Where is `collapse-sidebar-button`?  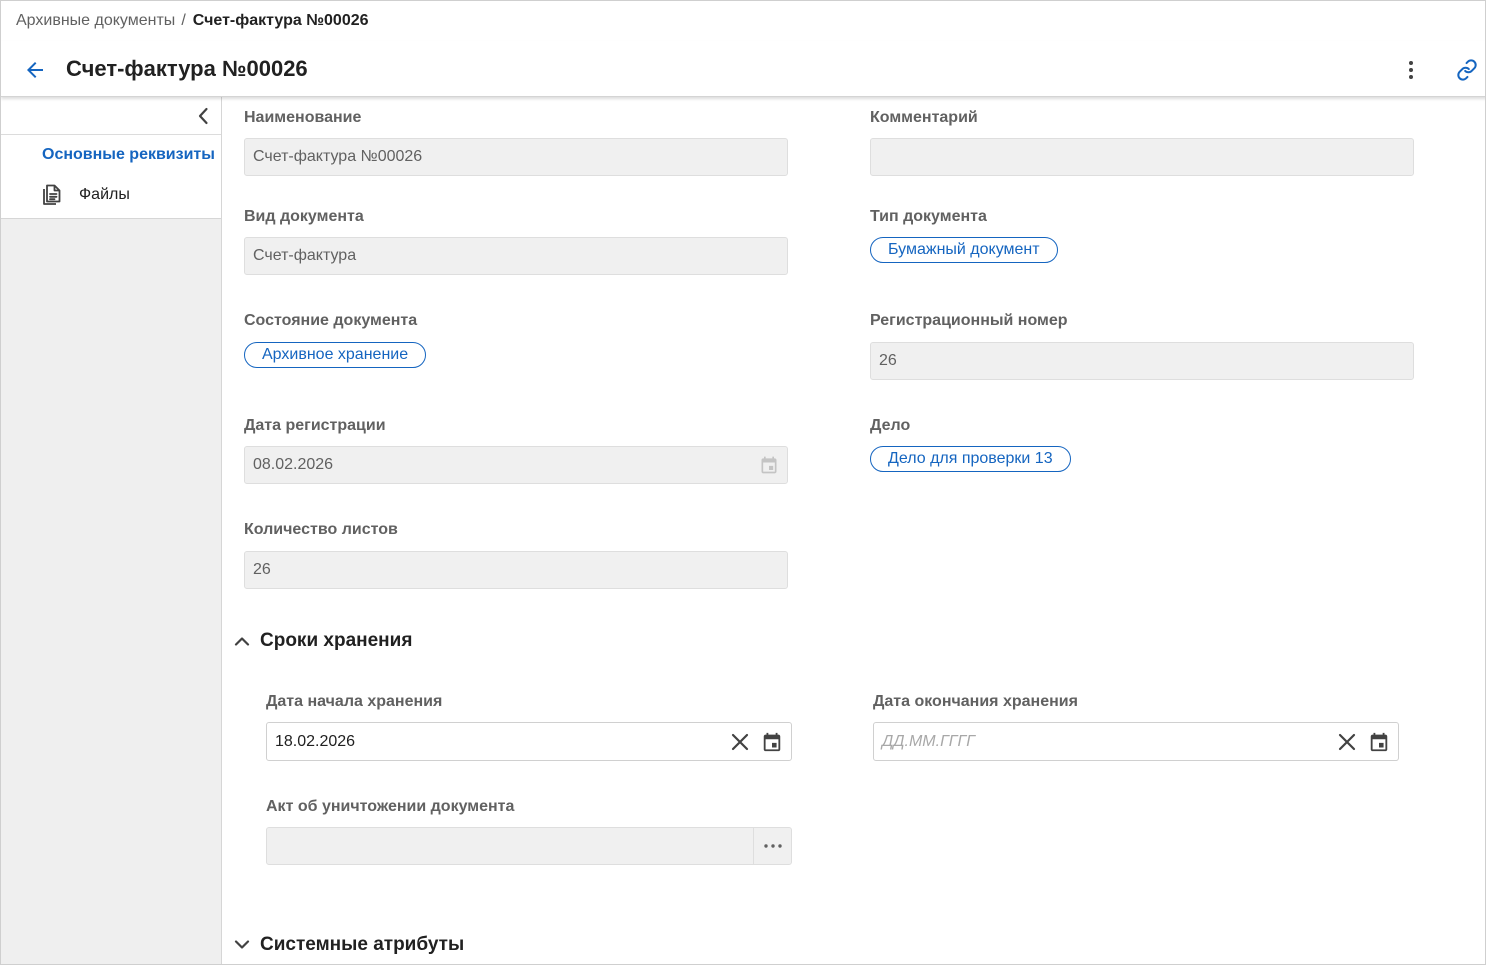
collapse-sidebar-button is located at coordinates (203, 116).